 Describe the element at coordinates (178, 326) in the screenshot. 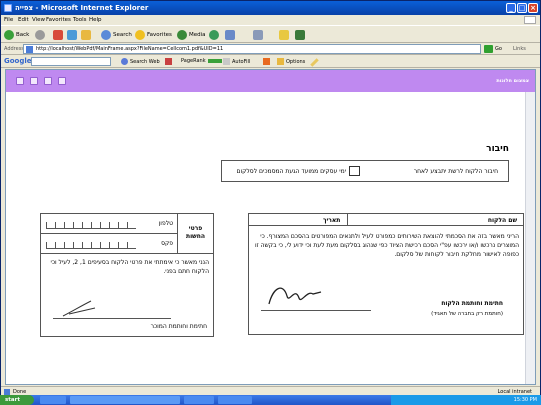

I see `seller-signature-label: חתימת וחותמת המוכר` at that location.